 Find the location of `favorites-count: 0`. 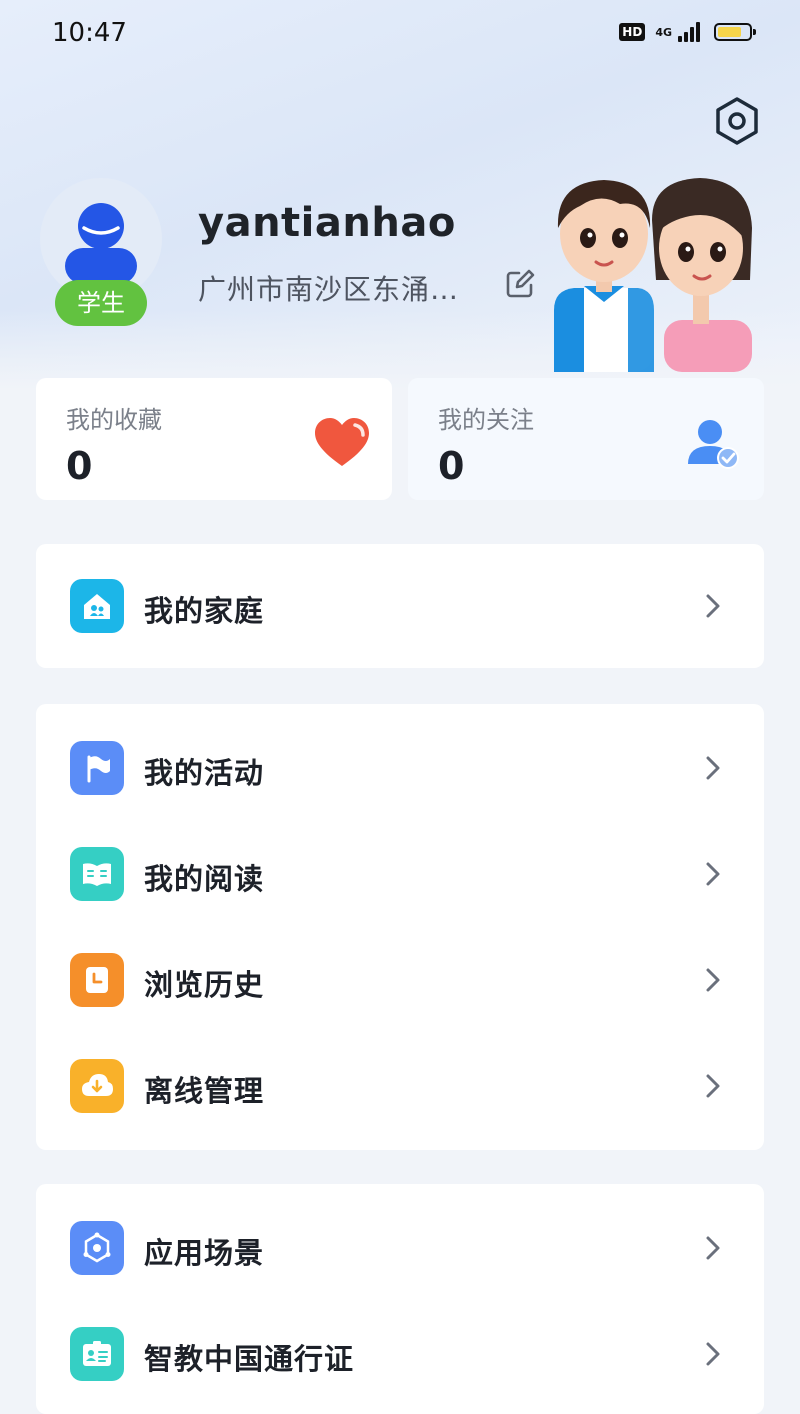

favorites-count: 0 is located at coordinates (79, 466).